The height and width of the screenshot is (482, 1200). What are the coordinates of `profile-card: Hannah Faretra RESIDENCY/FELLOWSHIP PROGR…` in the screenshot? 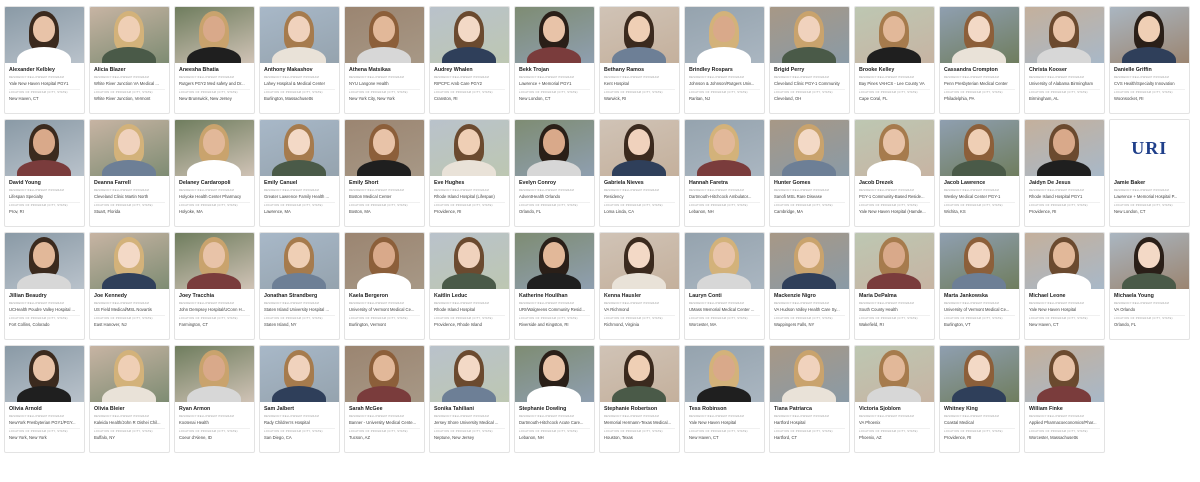 It's located at (724, 173).